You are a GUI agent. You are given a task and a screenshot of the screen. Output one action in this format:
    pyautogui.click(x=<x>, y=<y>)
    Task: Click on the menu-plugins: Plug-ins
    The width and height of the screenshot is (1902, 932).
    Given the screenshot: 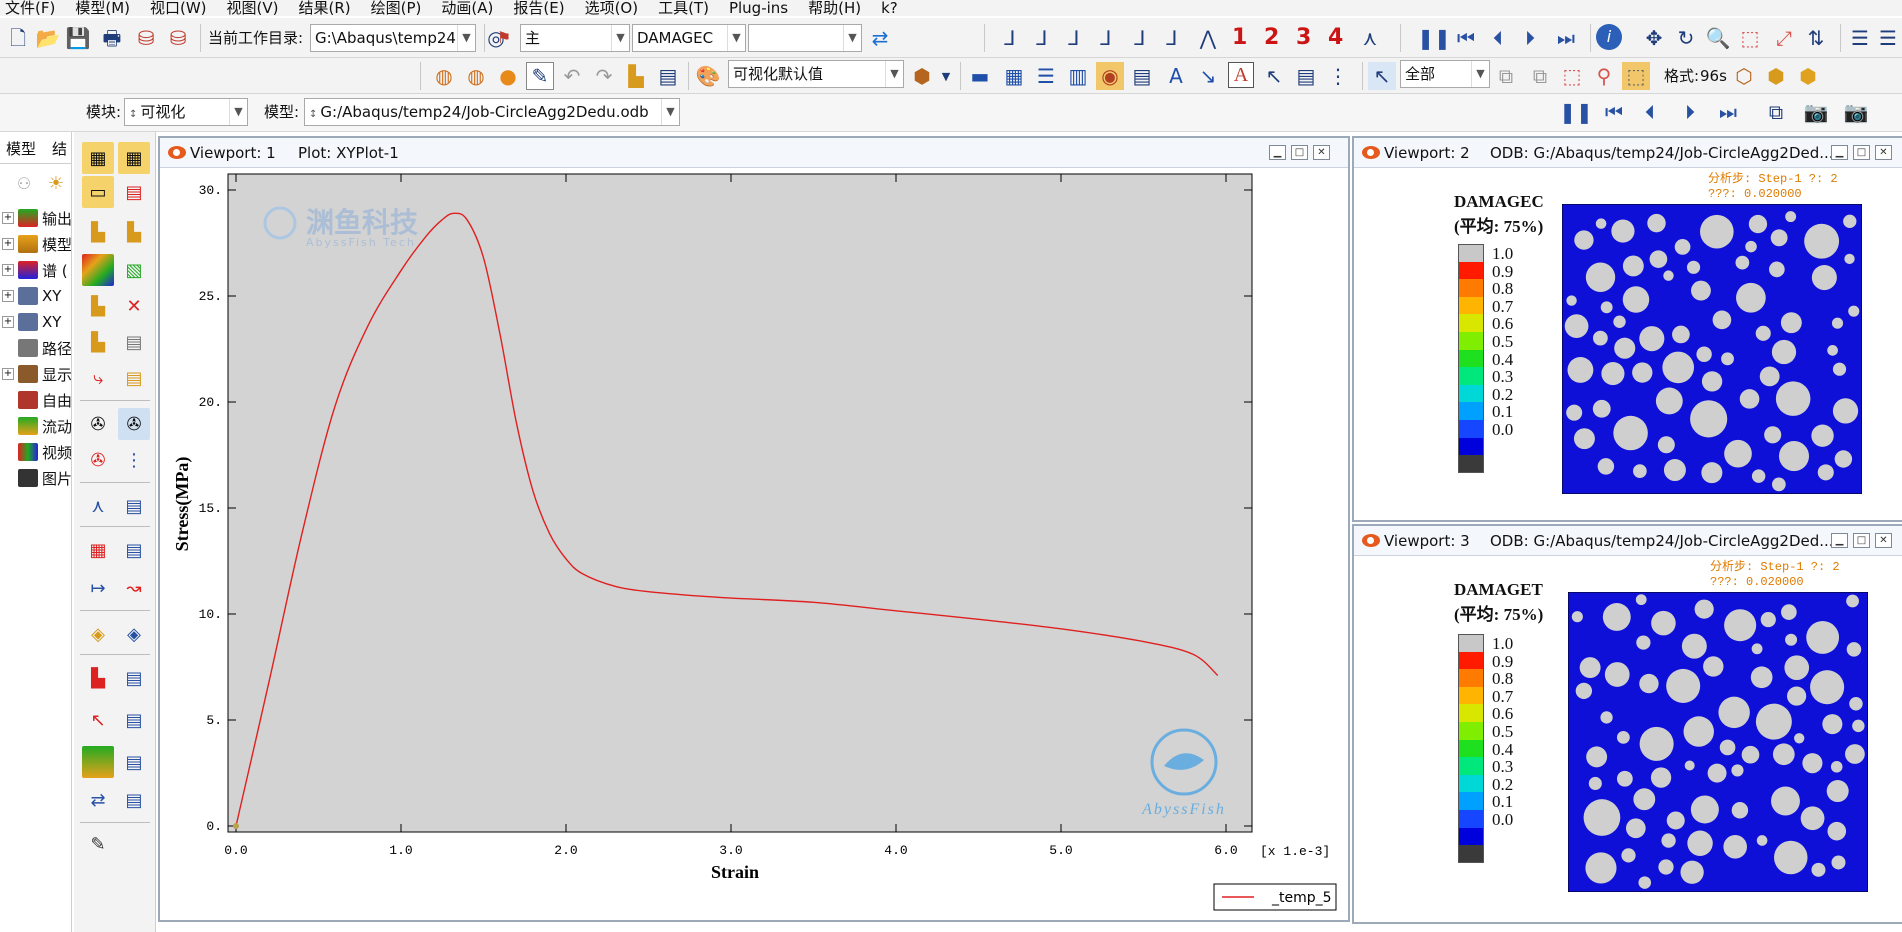 What is the action you would take?
    pyautogui.click(x=763, y=8)
    